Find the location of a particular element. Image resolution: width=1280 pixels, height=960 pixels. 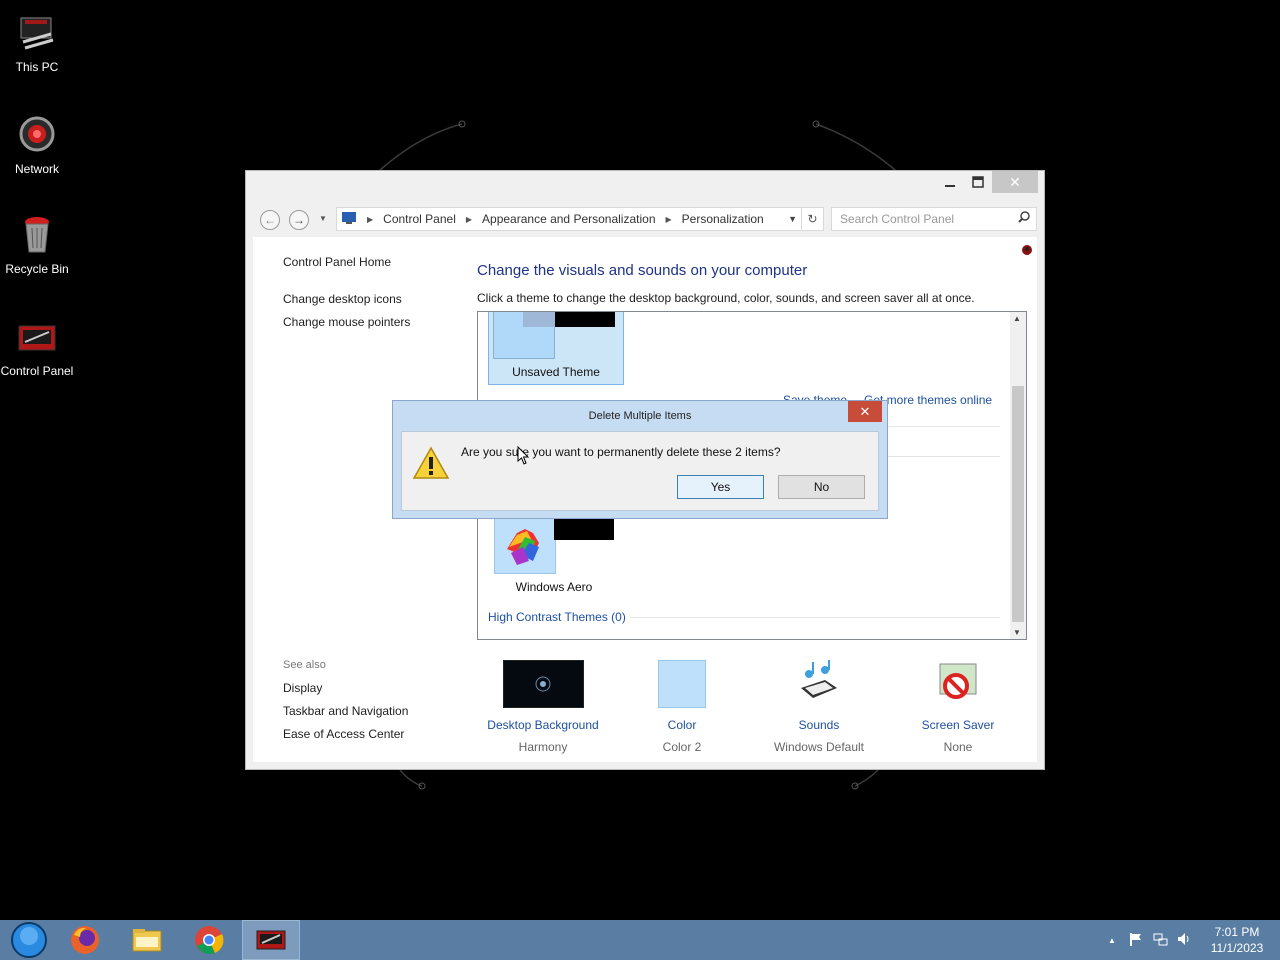

theme-label-windows-aero: Windows Aero is located at coordinates (554, 587).